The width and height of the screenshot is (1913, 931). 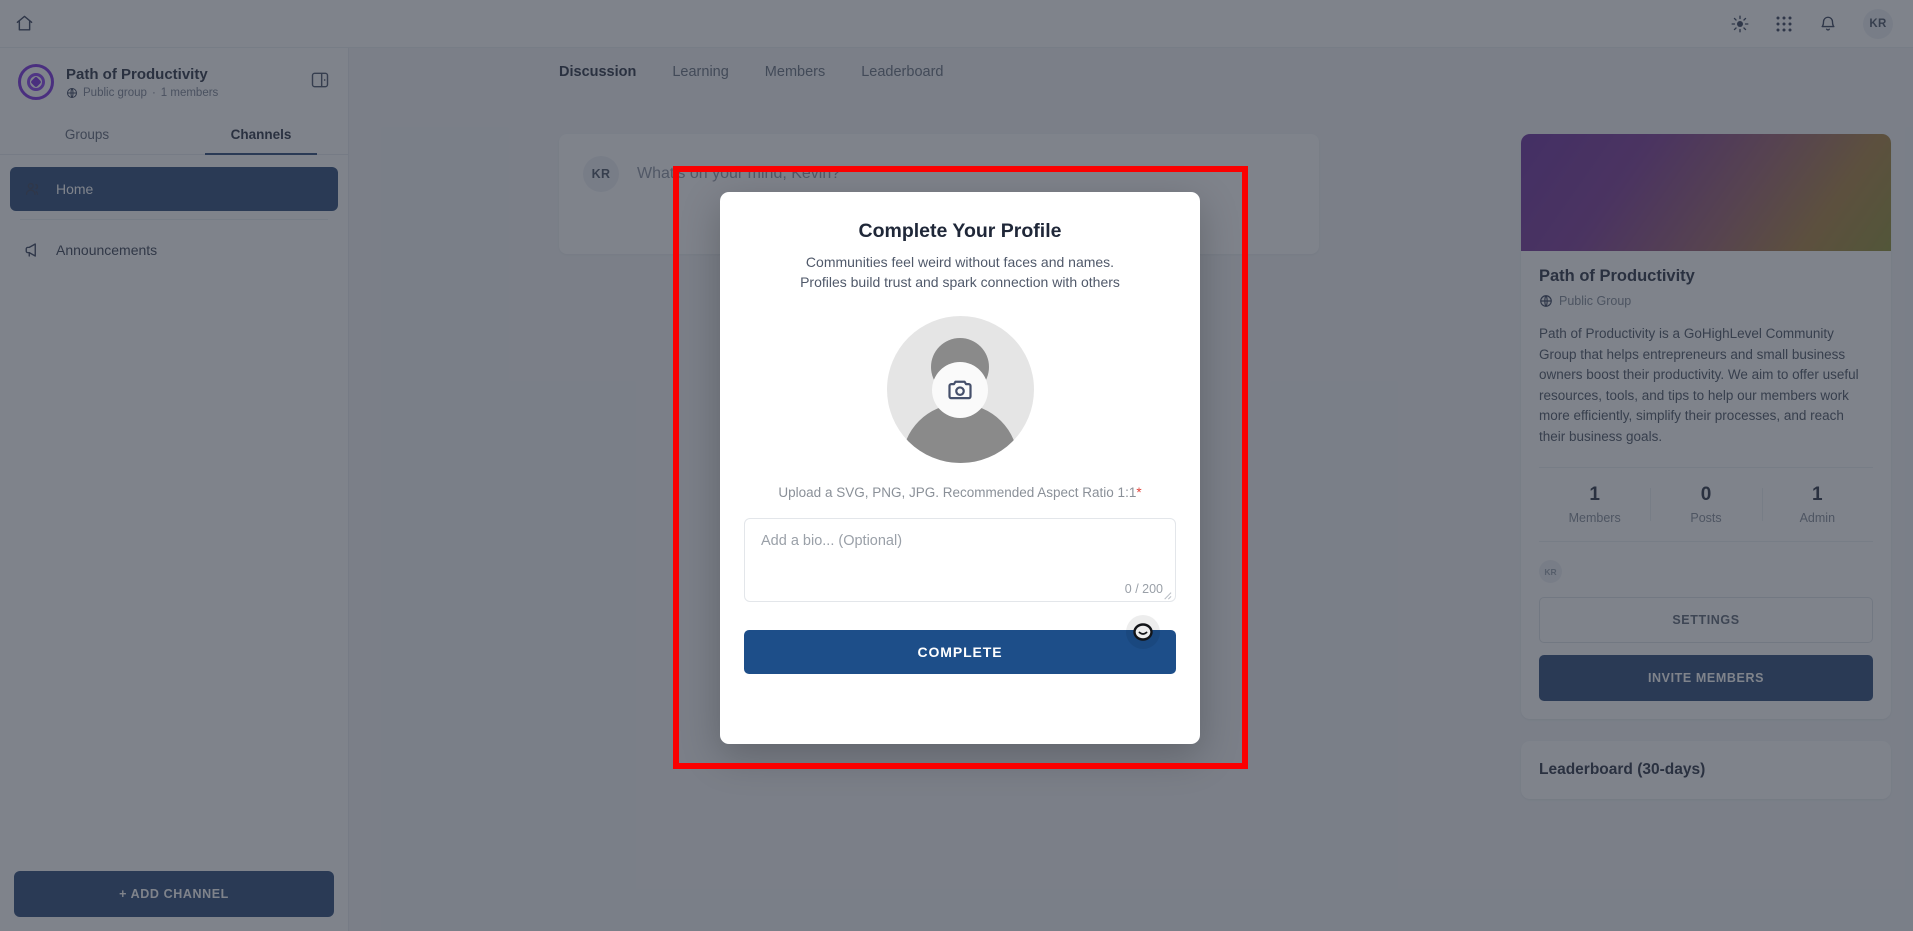 I want to click on resize-handle-icon, so click(x=1166, y=593).